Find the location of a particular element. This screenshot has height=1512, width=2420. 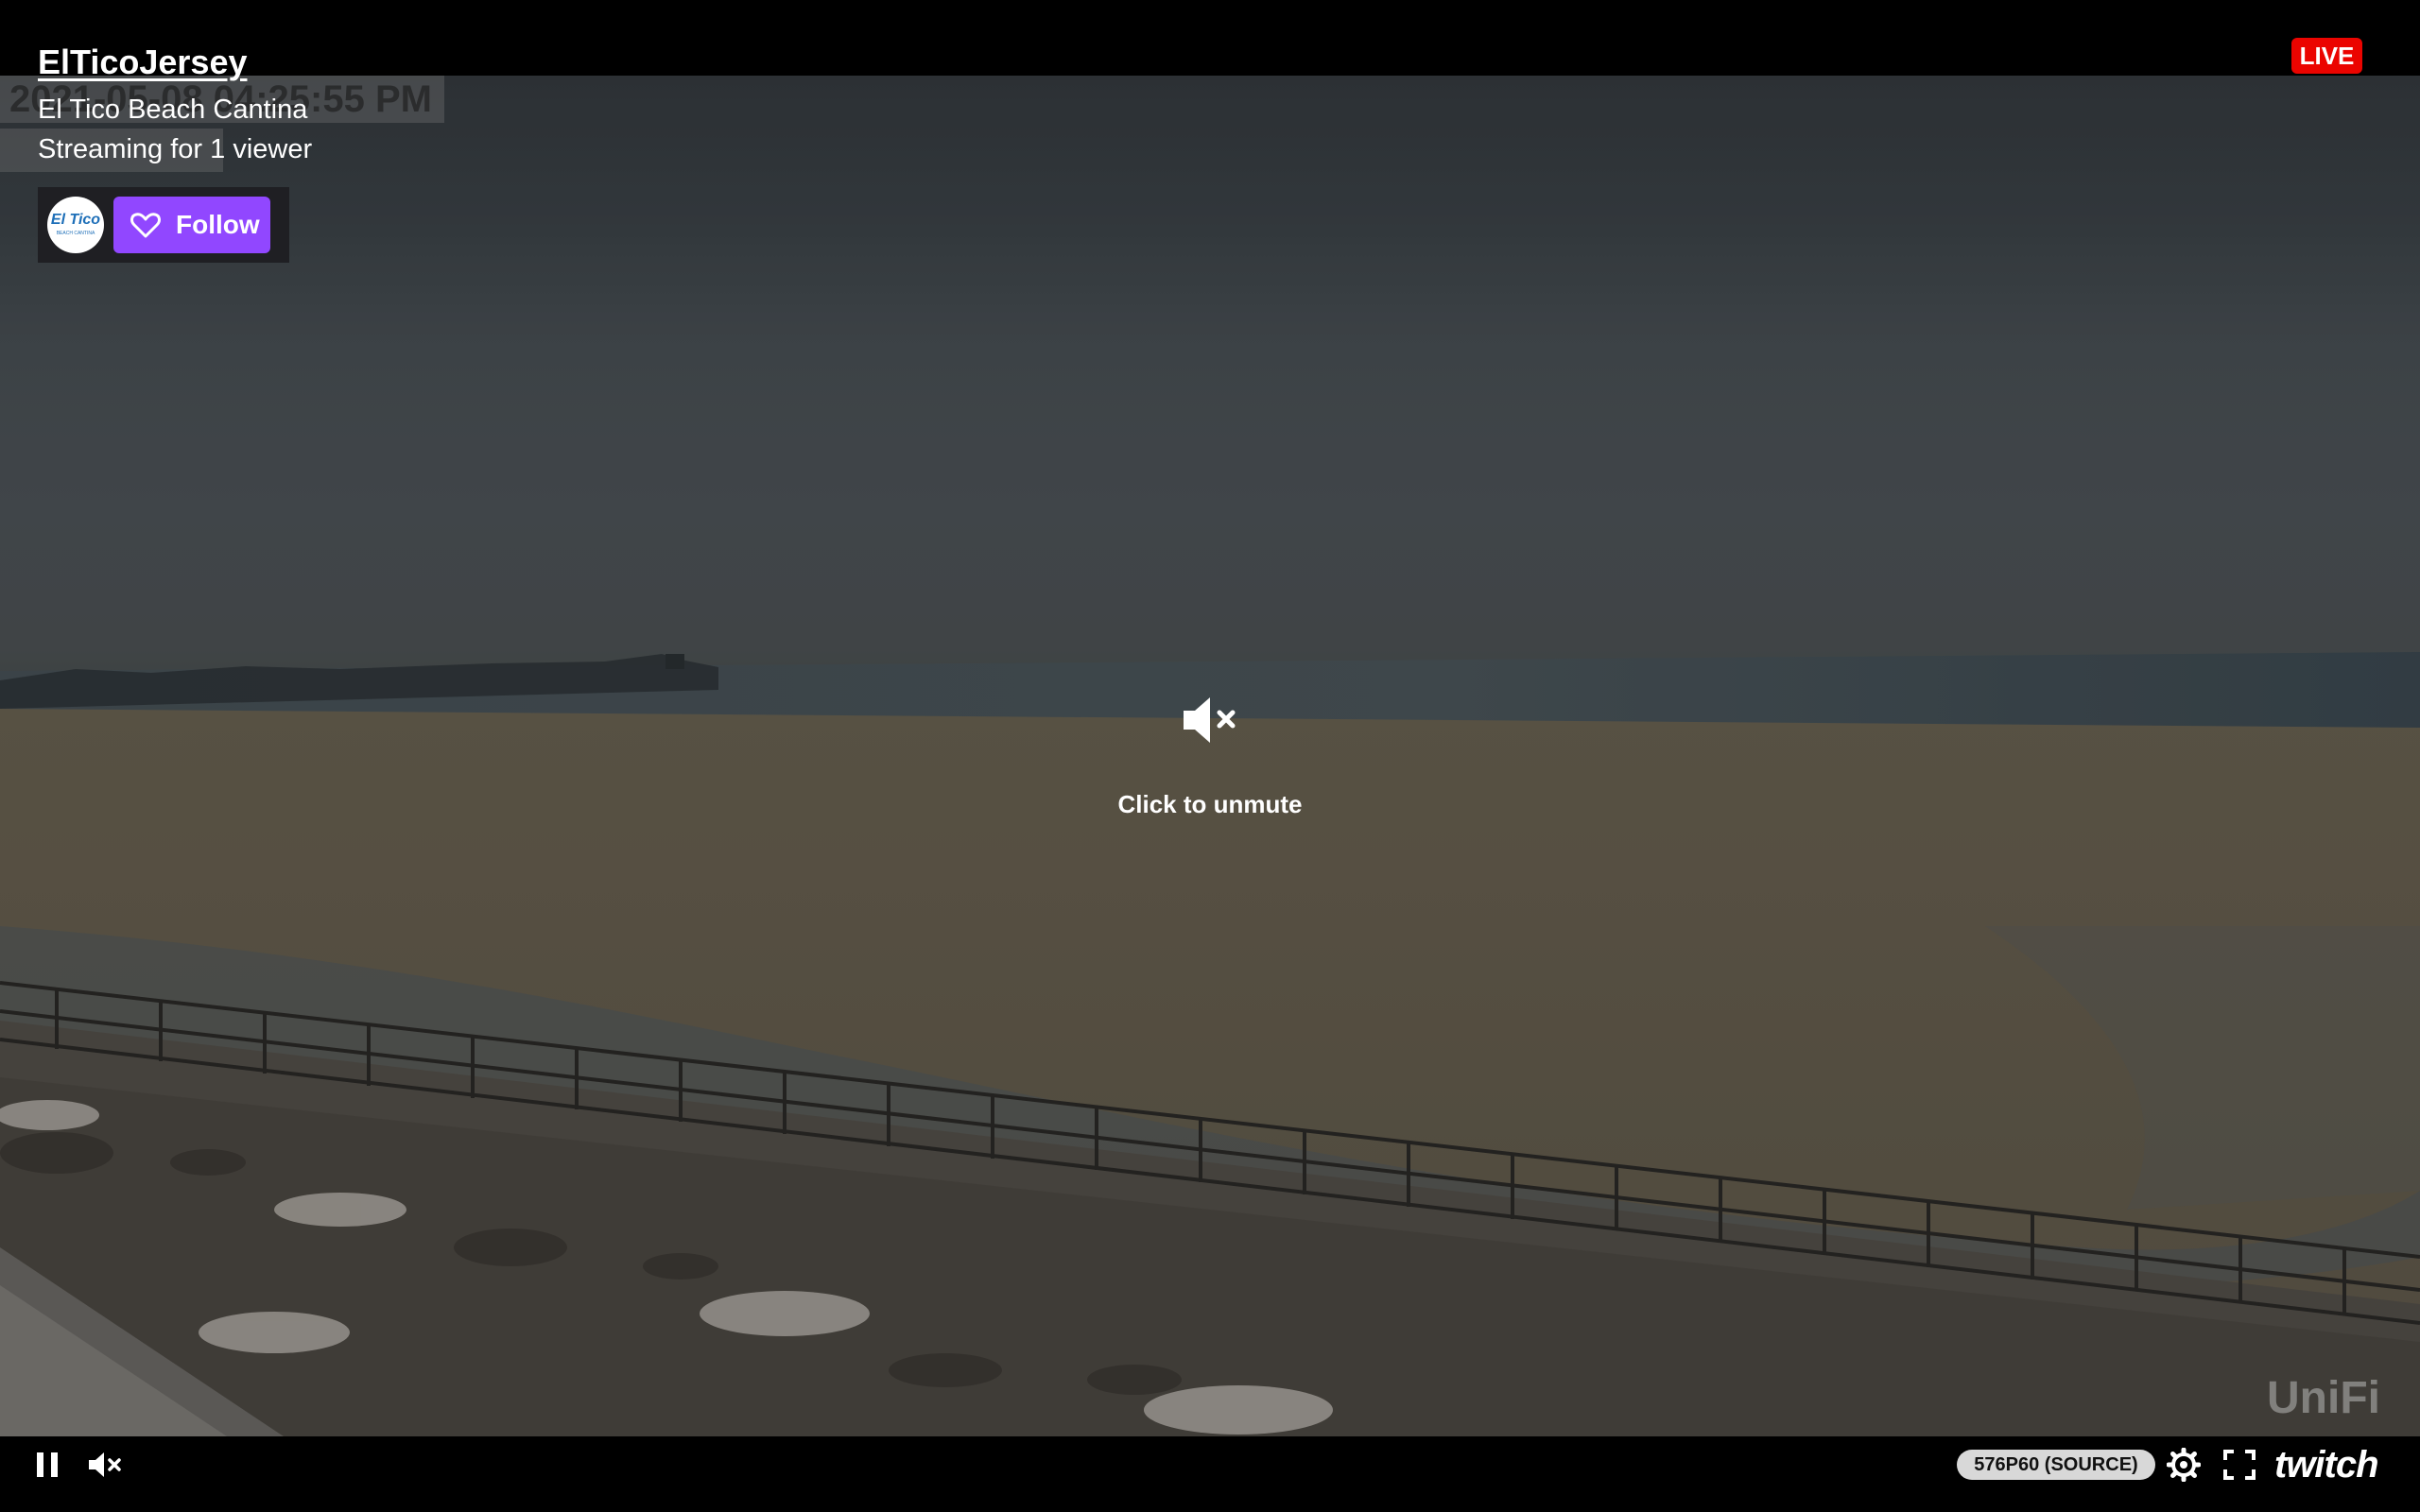

top-bar is located at coordinates (1210, 38).